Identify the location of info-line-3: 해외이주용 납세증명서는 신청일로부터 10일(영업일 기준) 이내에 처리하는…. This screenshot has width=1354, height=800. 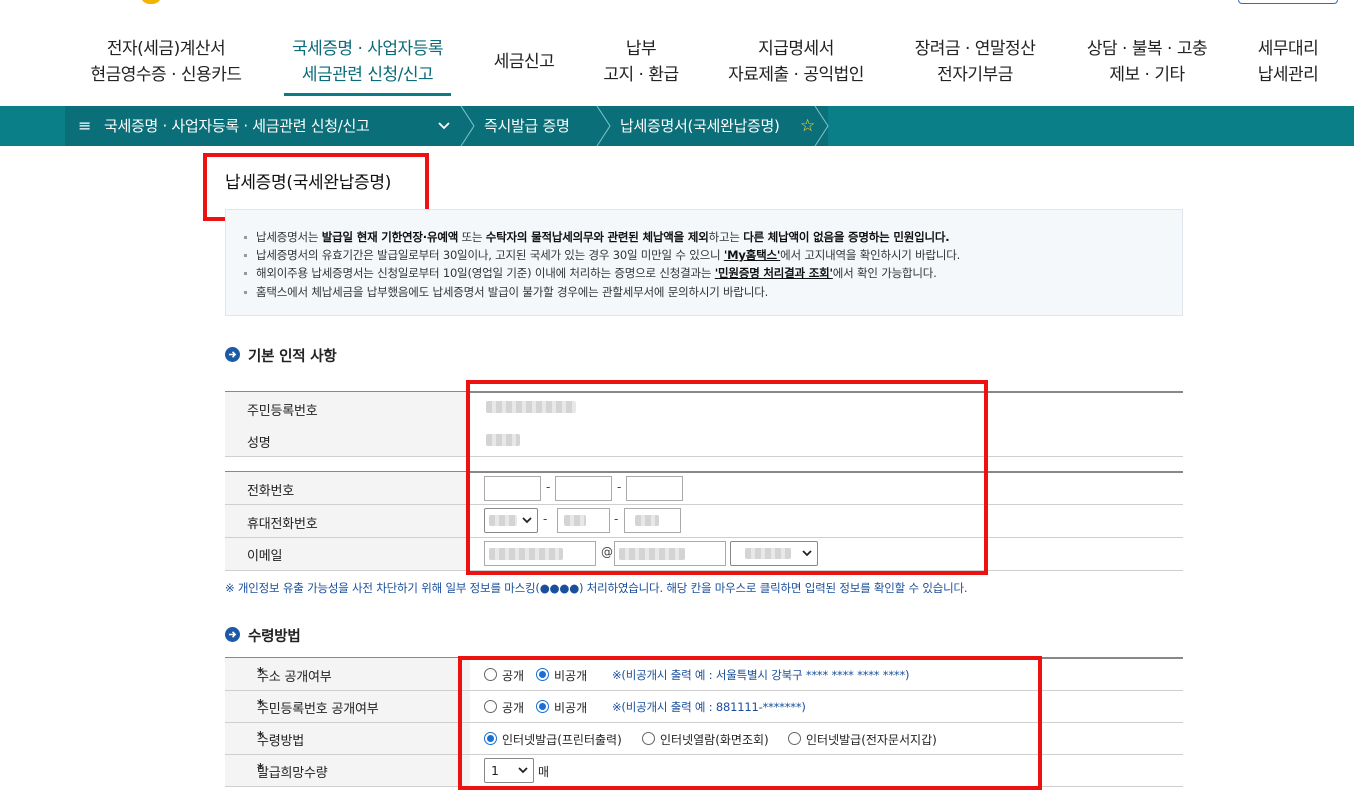
(713, 273).